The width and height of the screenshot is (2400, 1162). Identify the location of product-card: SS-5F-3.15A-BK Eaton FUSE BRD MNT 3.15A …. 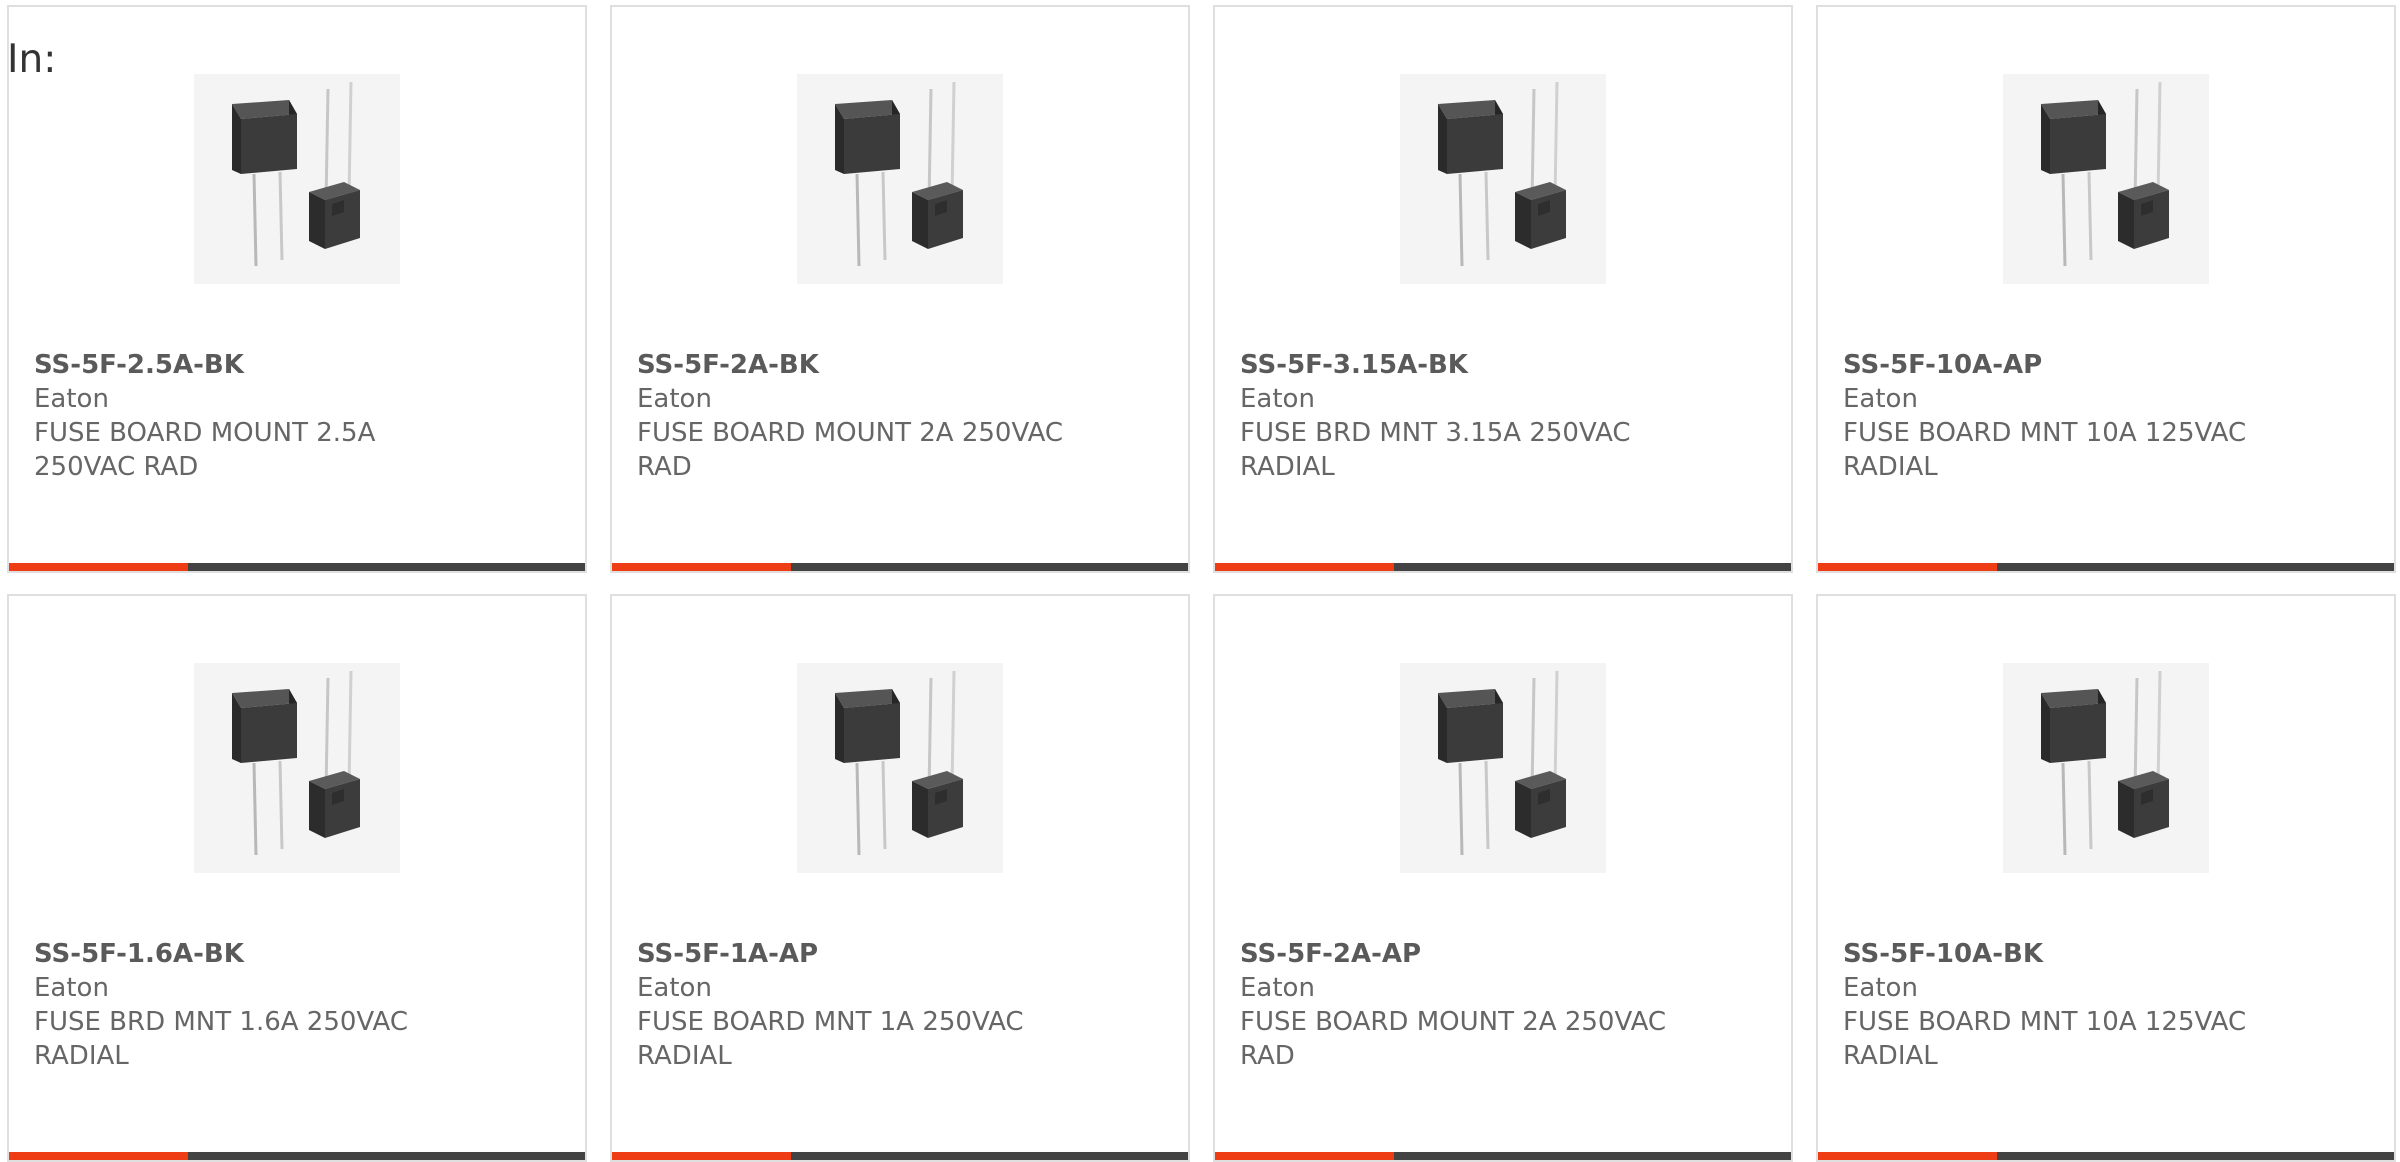
(1503, 289).